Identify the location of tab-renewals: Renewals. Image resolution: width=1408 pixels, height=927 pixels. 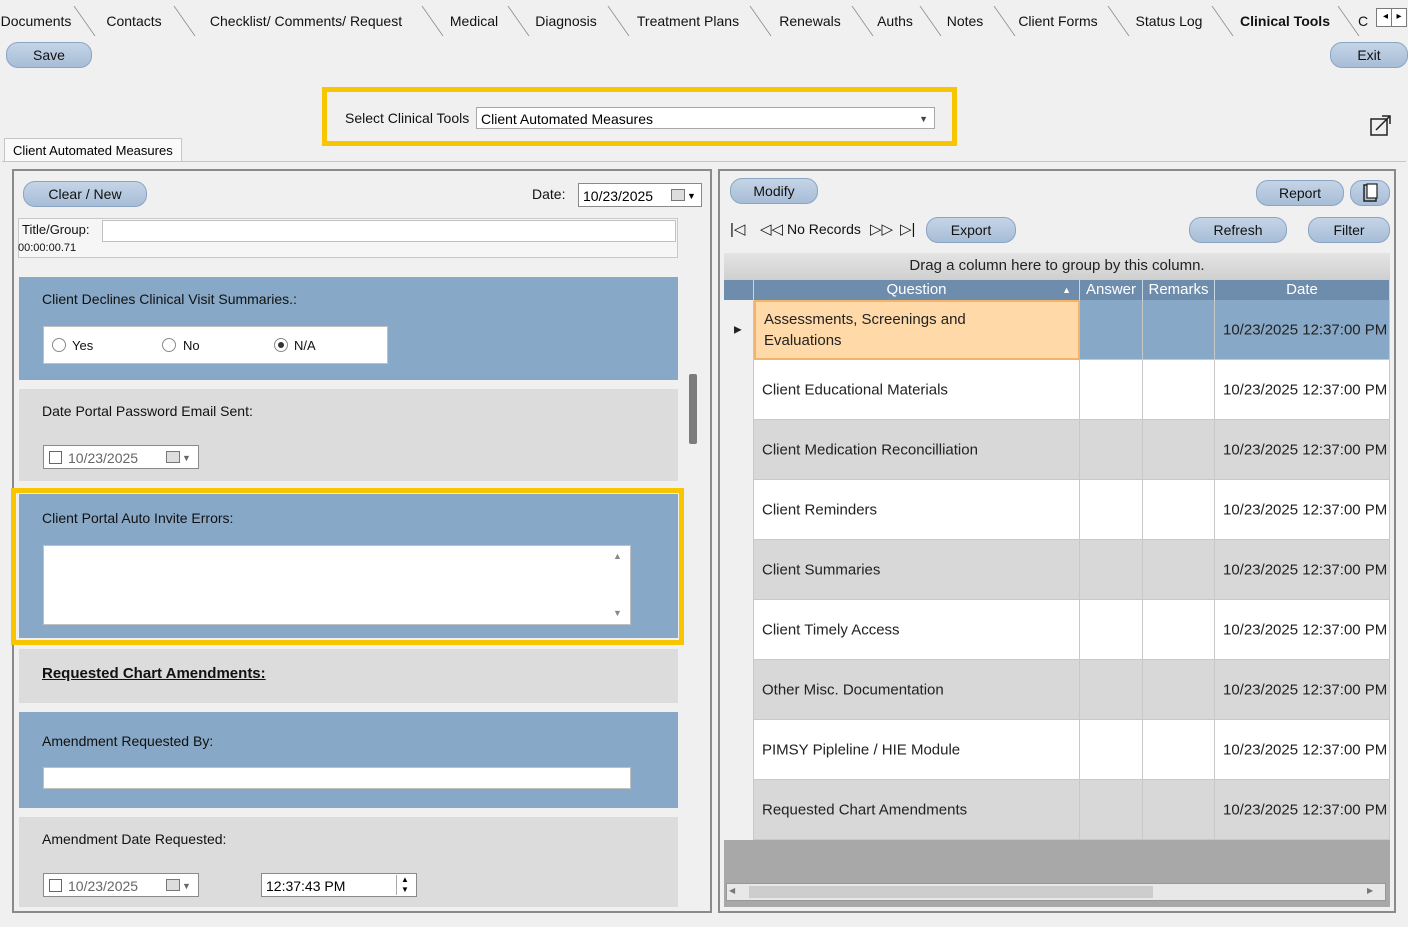
(810, 21).